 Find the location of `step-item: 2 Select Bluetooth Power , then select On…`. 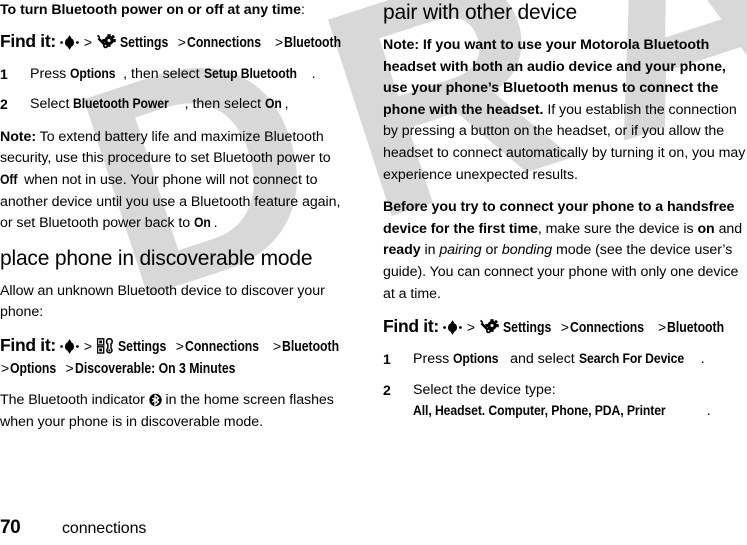

step-item: 2 Select Bluetooth Power , then select On… is located at coordinates (176, 105).